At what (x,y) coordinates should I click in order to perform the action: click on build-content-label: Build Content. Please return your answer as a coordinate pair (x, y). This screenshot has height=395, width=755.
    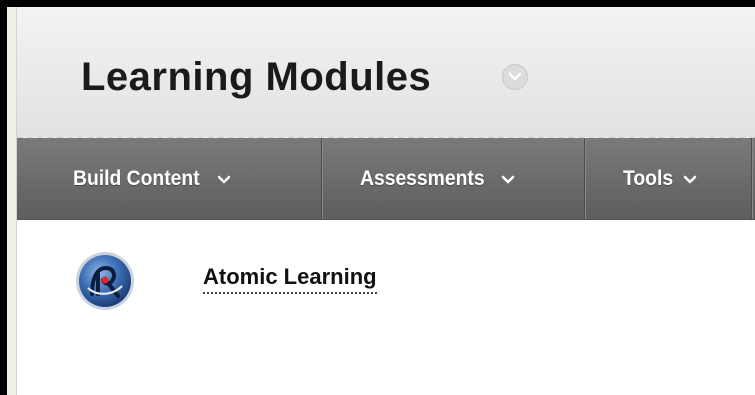
    Looking at the image, I should click on (136, 178).